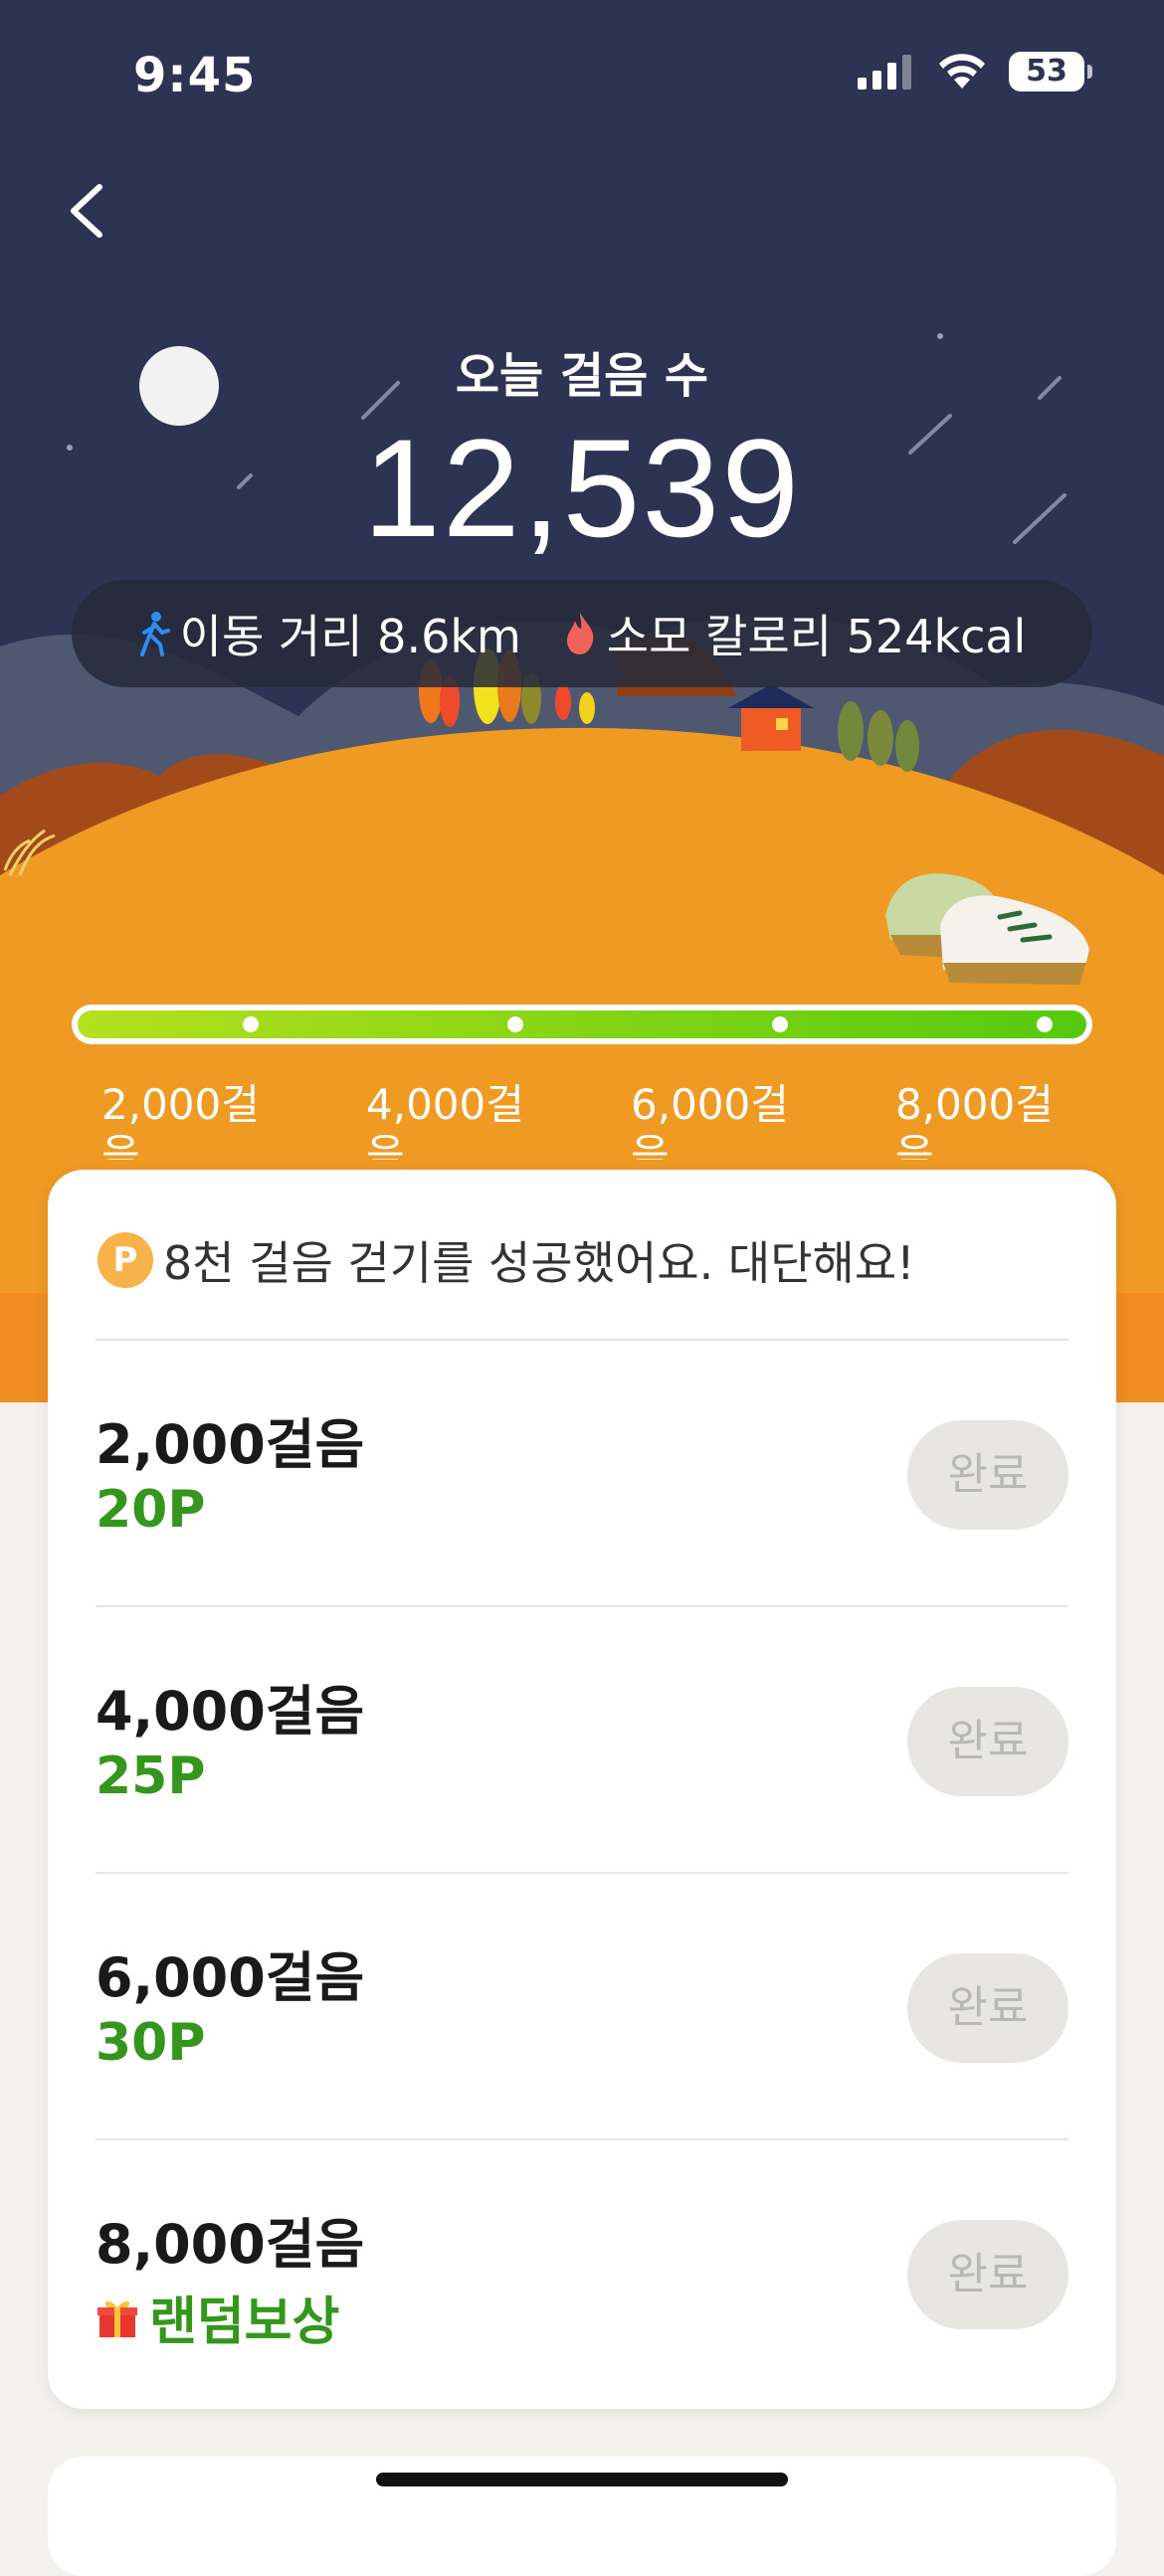  Describe the element at coordinates (117, 2318) in the screenshot. I see `gift-icon` at that location.